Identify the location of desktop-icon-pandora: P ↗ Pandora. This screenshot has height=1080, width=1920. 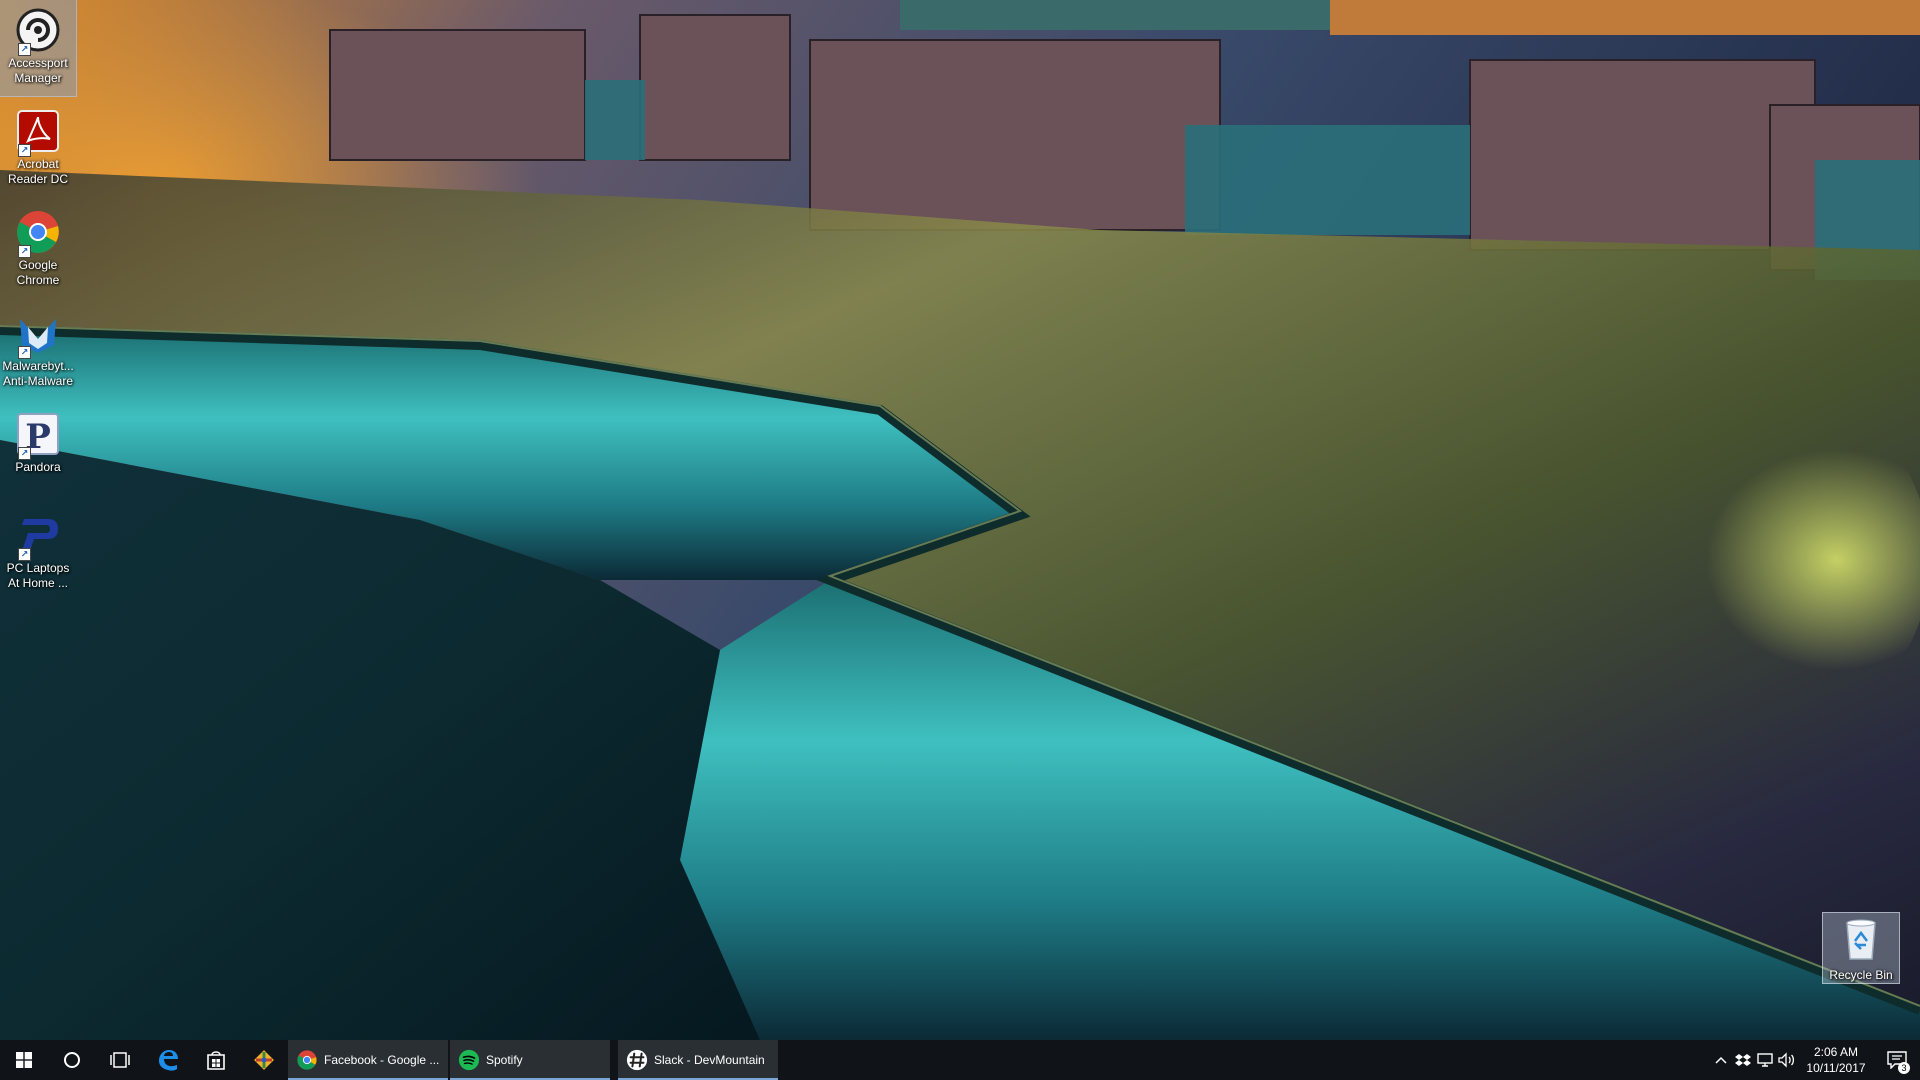
(38, 452).